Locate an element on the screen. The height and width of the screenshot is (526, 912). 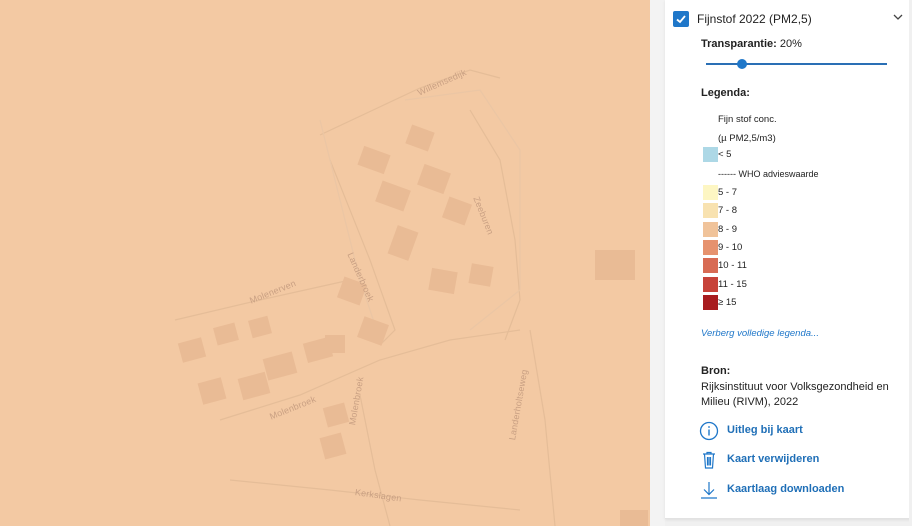
download-icon is located at coordinates (709, 490).